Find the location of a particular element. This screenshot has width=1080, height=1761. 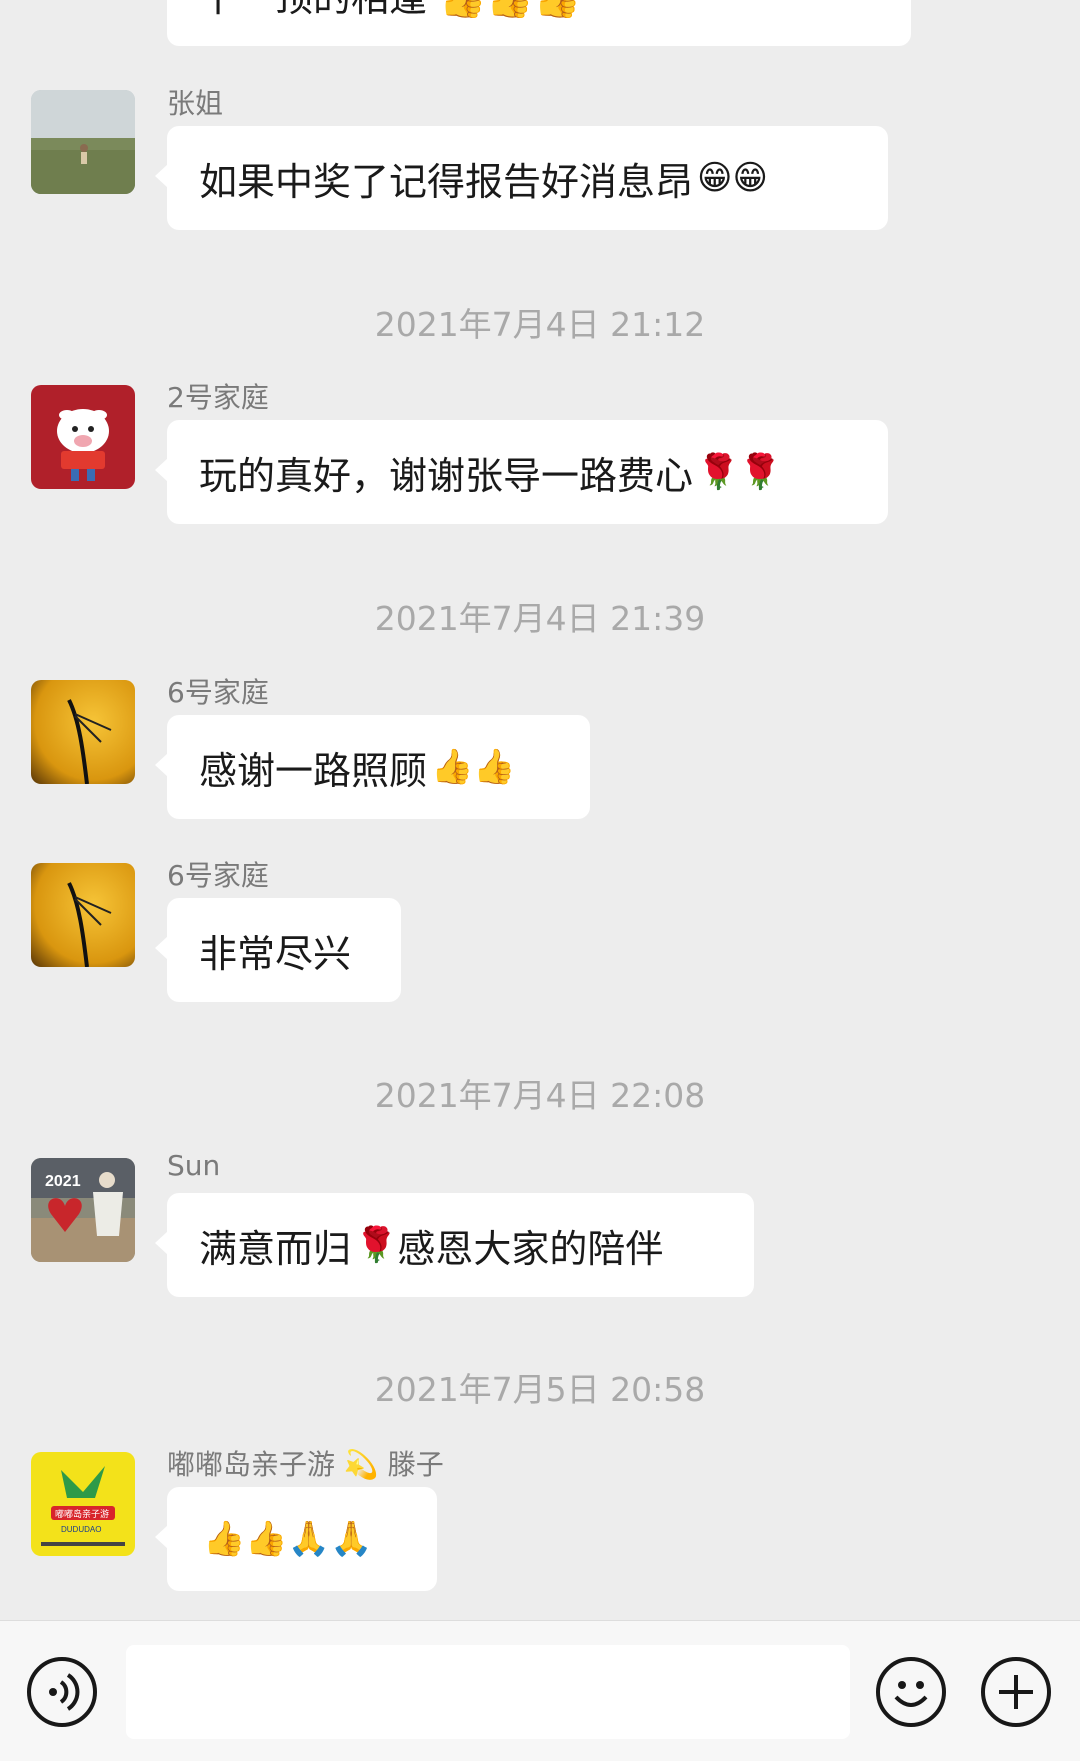

timestamp: 2021年7月4日 22:08 is located at coordinates (540, 1095).